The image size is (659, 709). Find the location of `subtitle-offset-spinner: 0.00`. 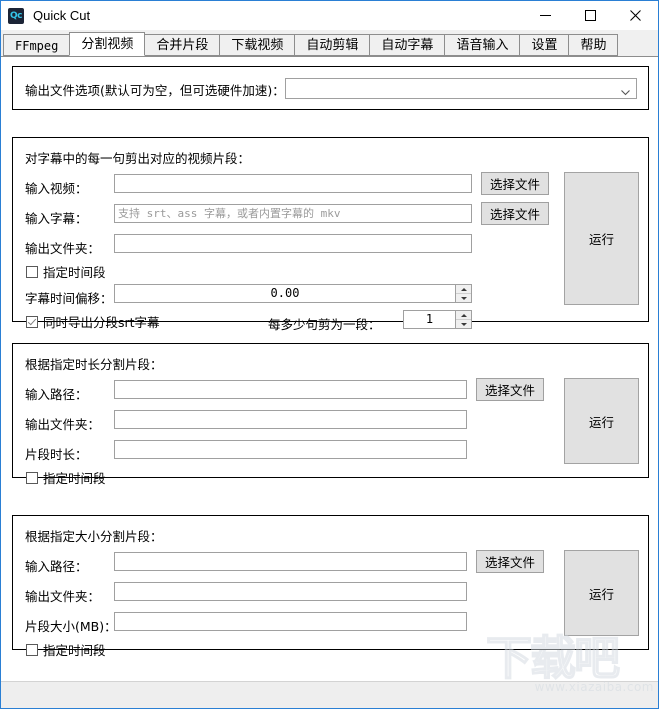

subtitle-offset-spinner: 0.00 is located at coordinates (293, 293).